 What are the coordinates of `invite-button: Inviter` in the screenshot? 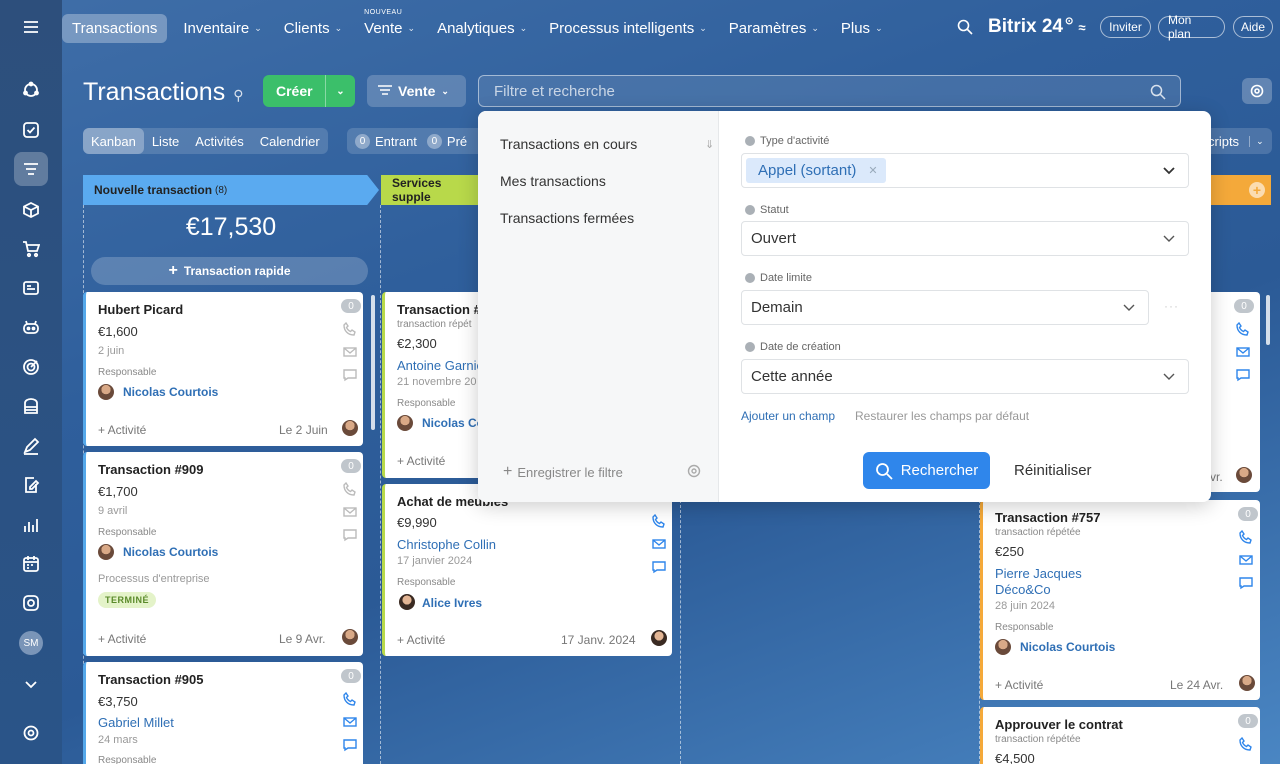 It's located at (1125, 27).